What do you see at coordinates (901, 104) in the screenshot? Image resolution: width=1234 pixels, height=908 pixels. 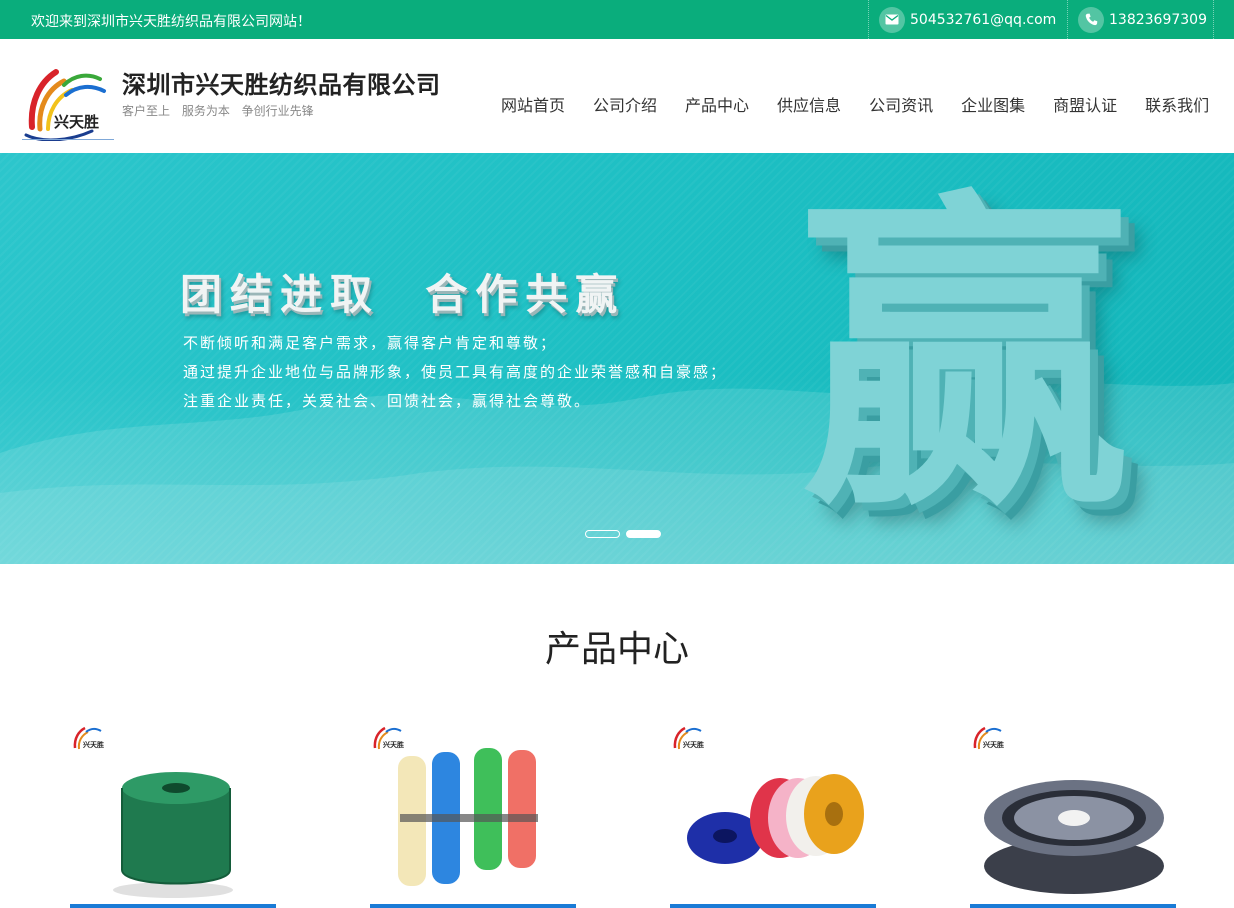 I see `nav-news: 公司资讯` at bounding box center [901, 104].